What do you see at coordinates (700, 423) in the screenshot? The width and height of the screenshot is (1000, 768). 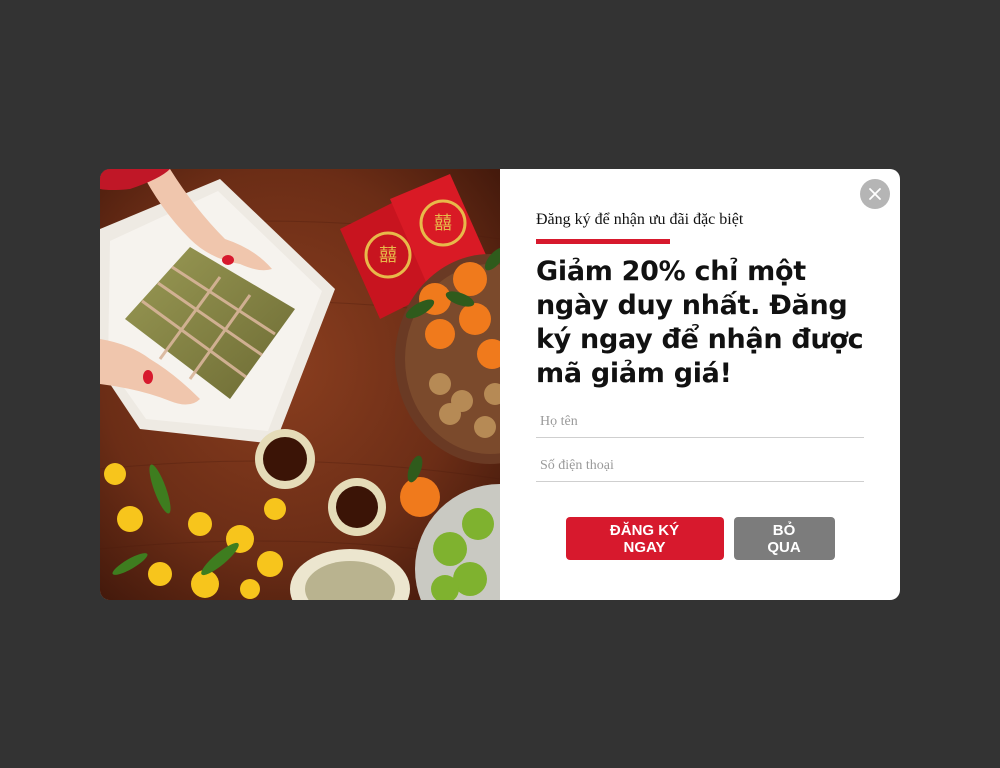 I see `name-input` at bounding box center [700, 423].